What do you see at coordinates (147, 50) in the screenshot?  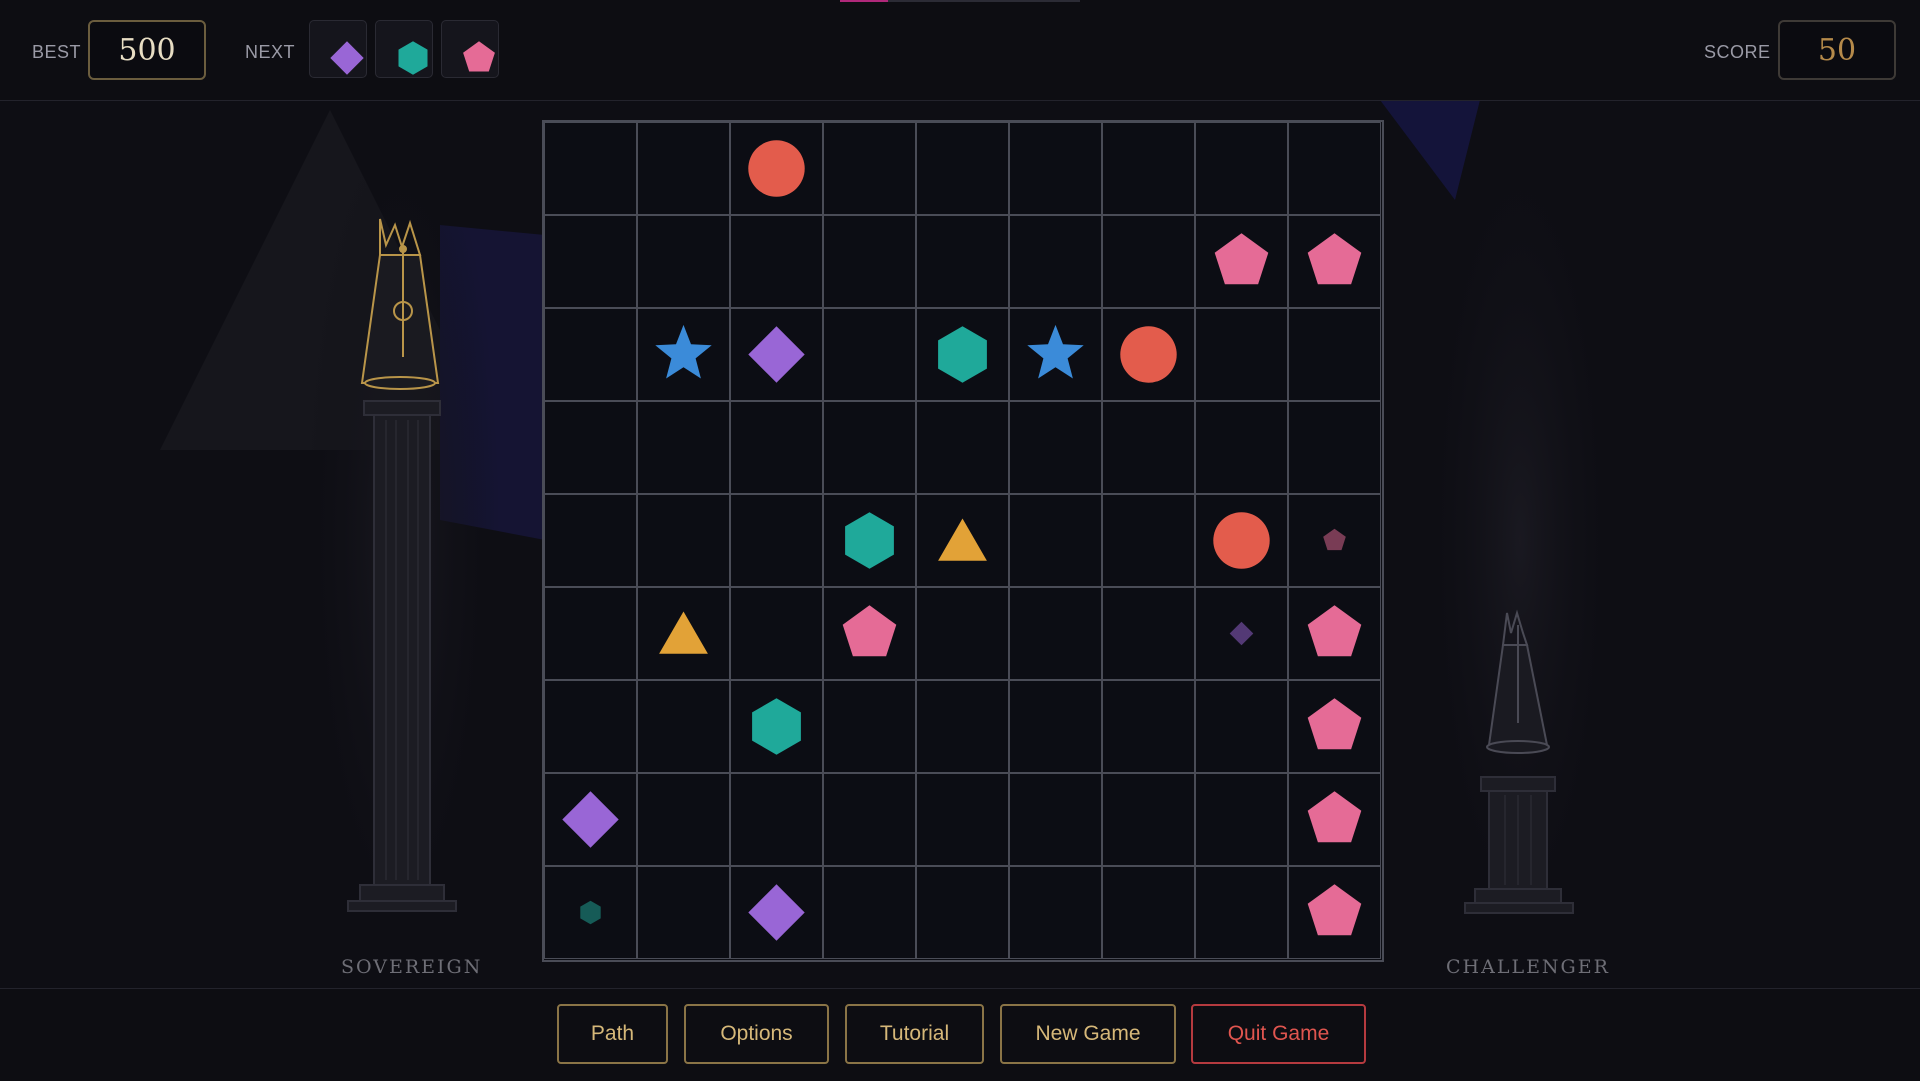 I see `best-score-box: 500` at bounding box center [147, 50].